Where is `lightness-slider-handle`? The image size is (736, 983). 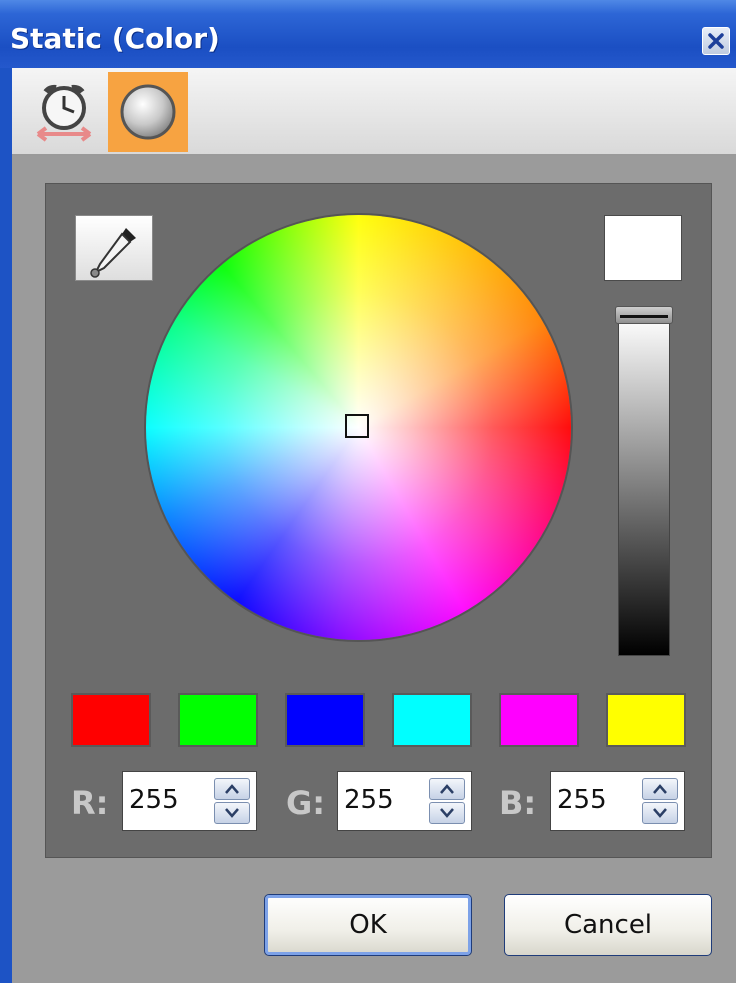 lightness-slider-handle is located at coordinates (644, 315).